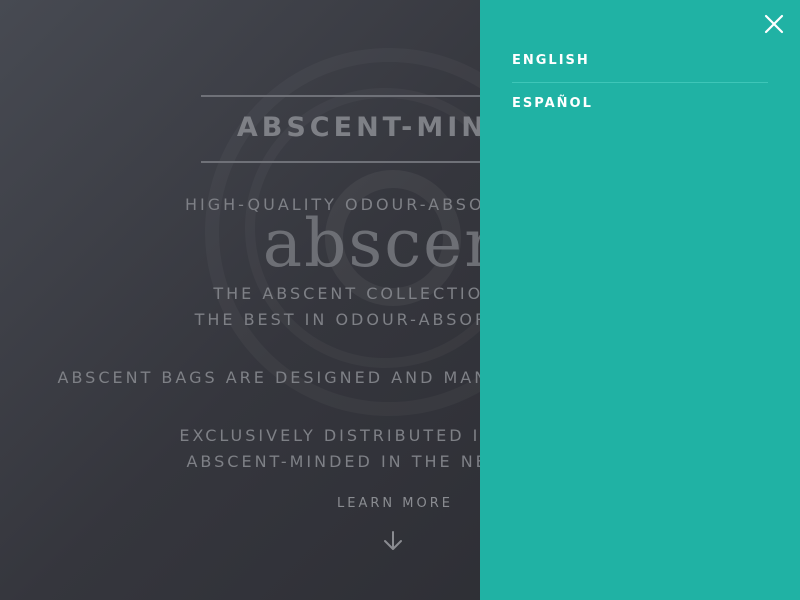 The width and height of the screenshot is (800, 600). What do you see at coordinates (640, 82) in the screenshot?
I see `language-divider` at bounding box center [640, 82].